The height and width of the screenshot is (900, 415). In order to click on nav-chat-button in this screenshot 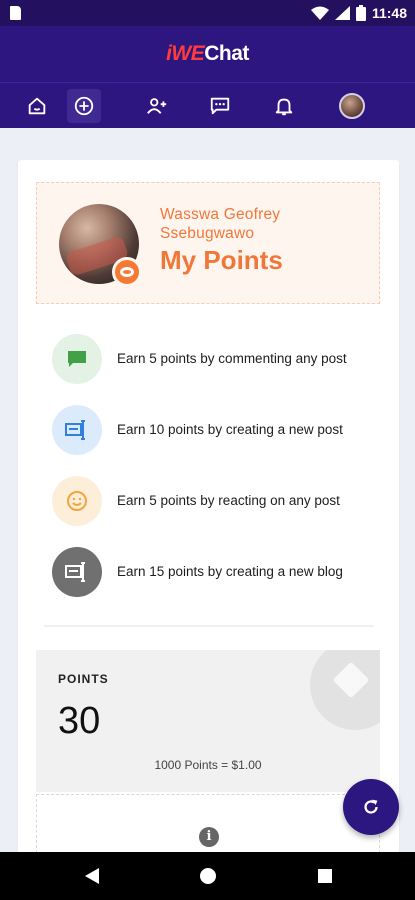, I will do `click(220, 106)`.